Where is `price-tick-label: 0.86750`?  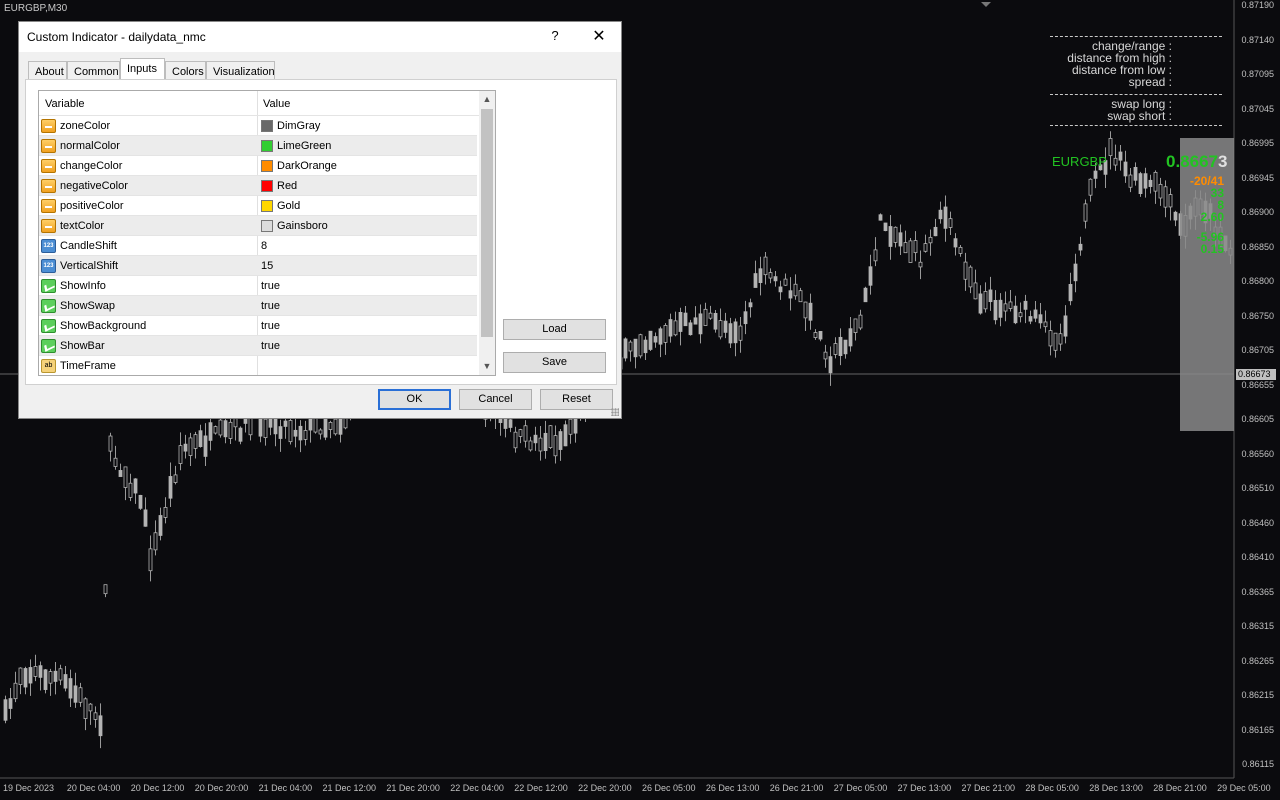
price-tick-label: 0.86750 is located at coordinates (1257, 315).